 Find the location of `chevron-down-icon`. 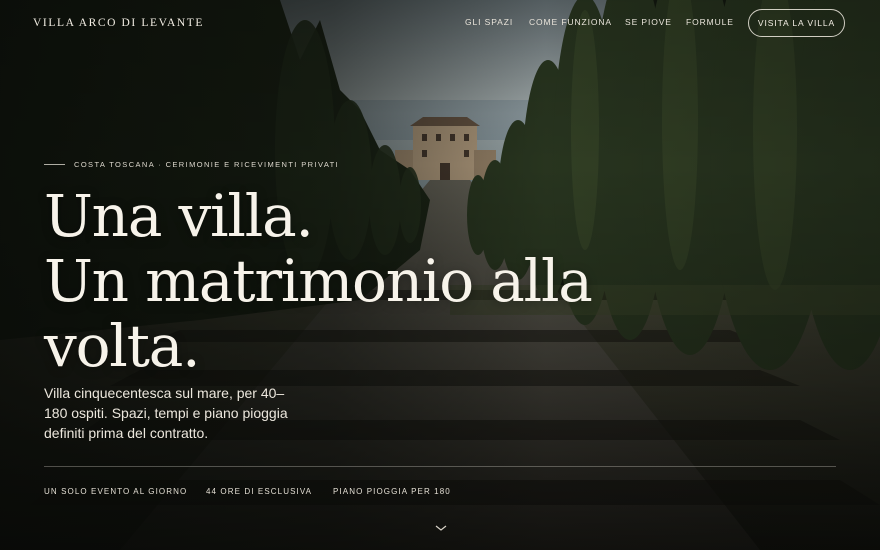

chevron-down-icon is located at coordinates (441, 528).